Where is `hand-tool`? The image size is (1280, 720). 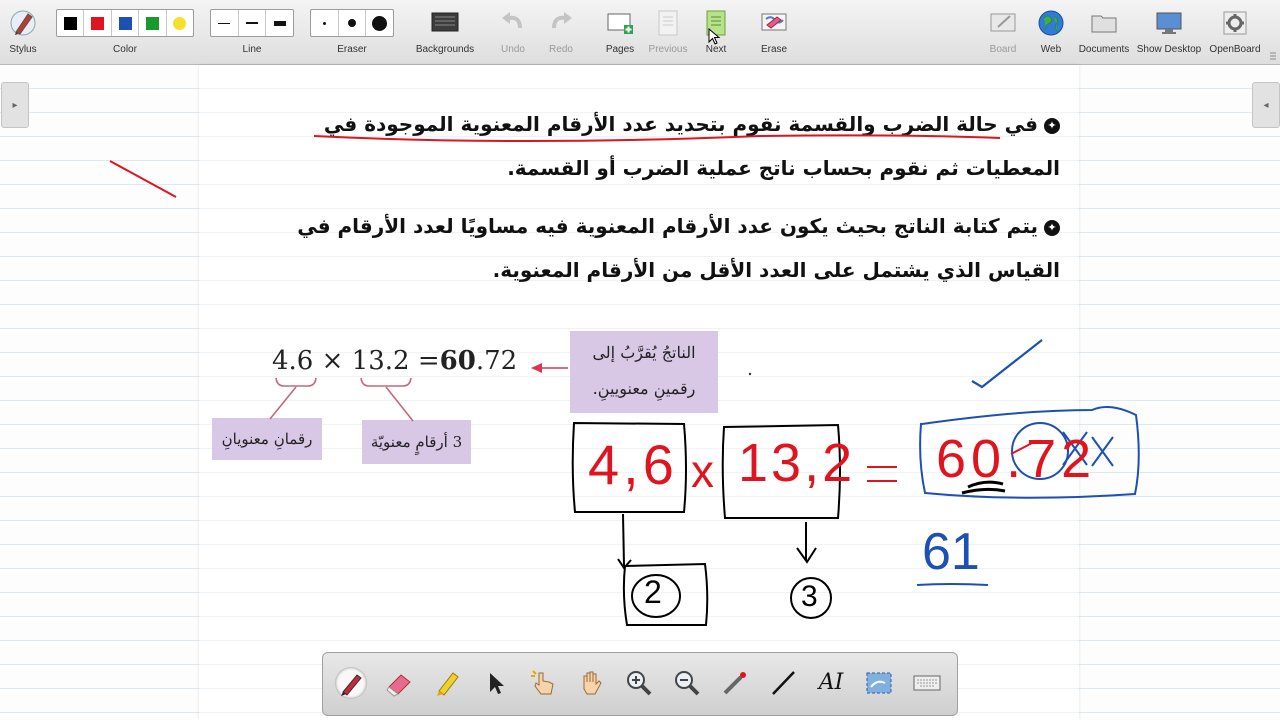
hand-tool is located at coordinates (591, 683).